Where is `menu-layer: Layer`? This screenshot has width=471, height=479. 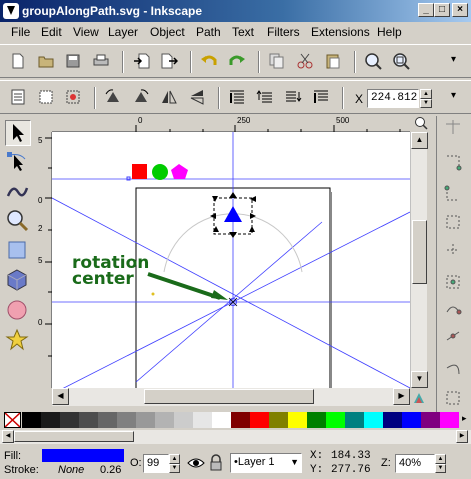
menu-layer: Layer is located at coordinates (123, 32).